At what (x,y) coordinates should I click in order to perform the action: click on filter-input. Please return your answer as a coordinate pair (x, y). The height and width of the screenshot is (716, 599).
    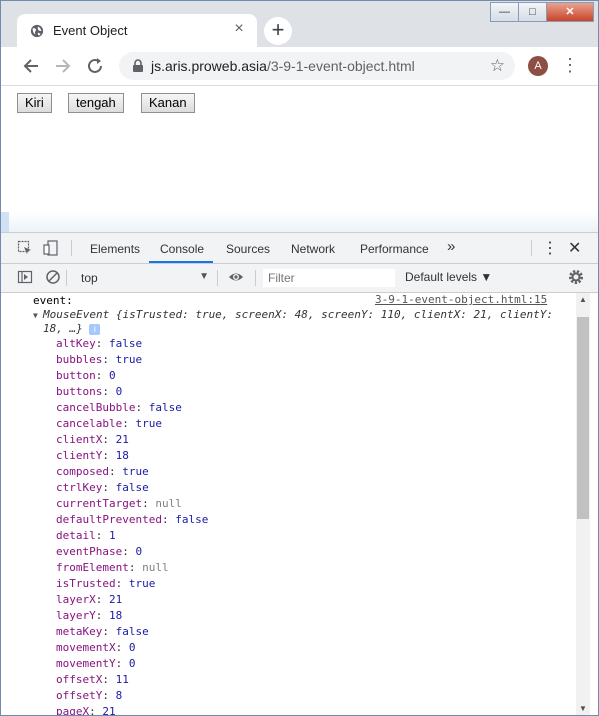
    Looking at the image, I should click on (329, 278).